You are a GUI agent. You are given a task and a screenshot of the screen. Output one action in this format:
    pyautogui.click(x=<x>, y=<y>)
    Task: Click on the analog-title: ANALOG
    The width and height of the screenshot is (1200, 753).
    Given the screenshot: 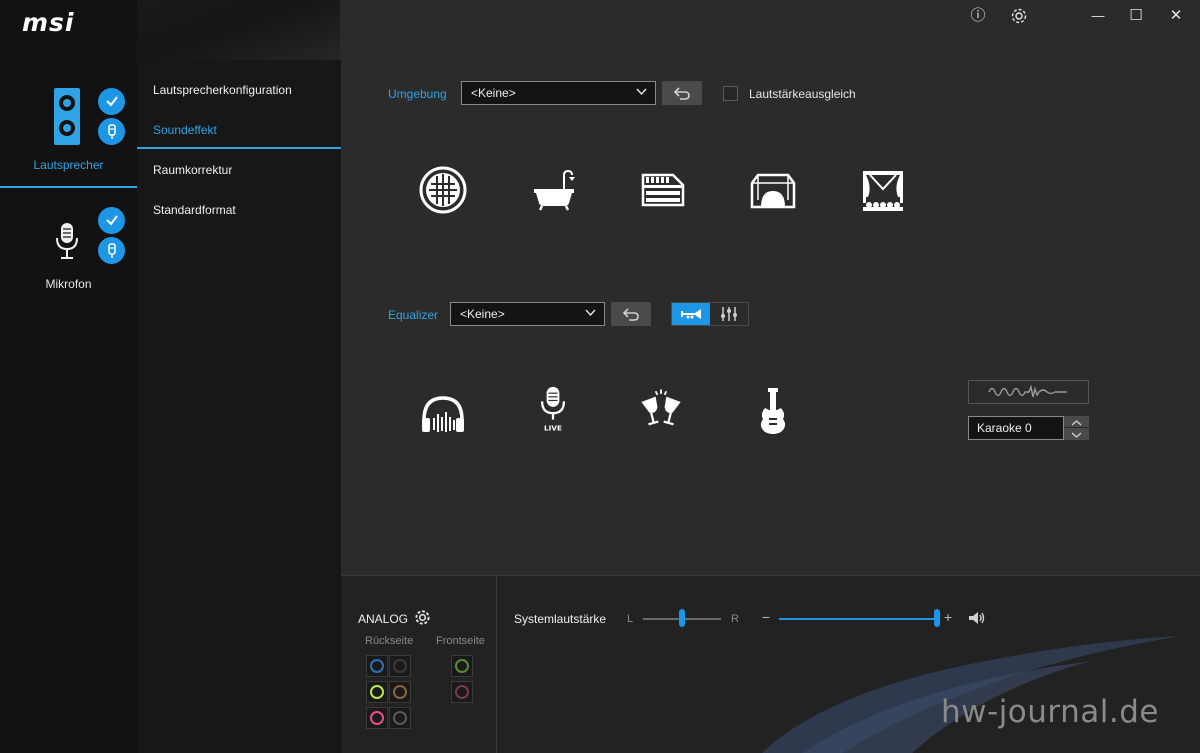 What is the action you would take?
    pyautogui.click(x=383, y=619)
    